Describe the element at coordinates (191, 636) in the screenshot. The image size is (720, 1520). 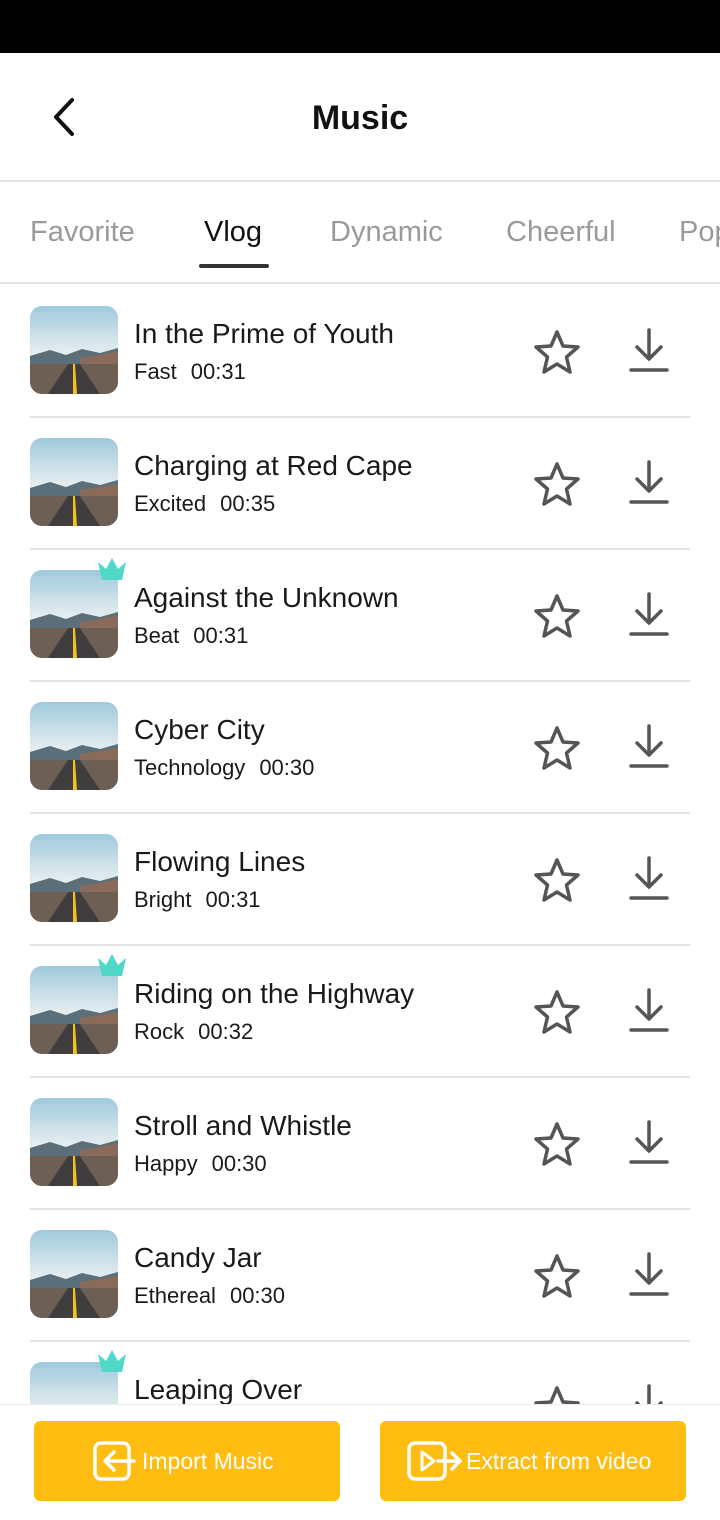
I see `song-meta: Beat 00:31` at that location.